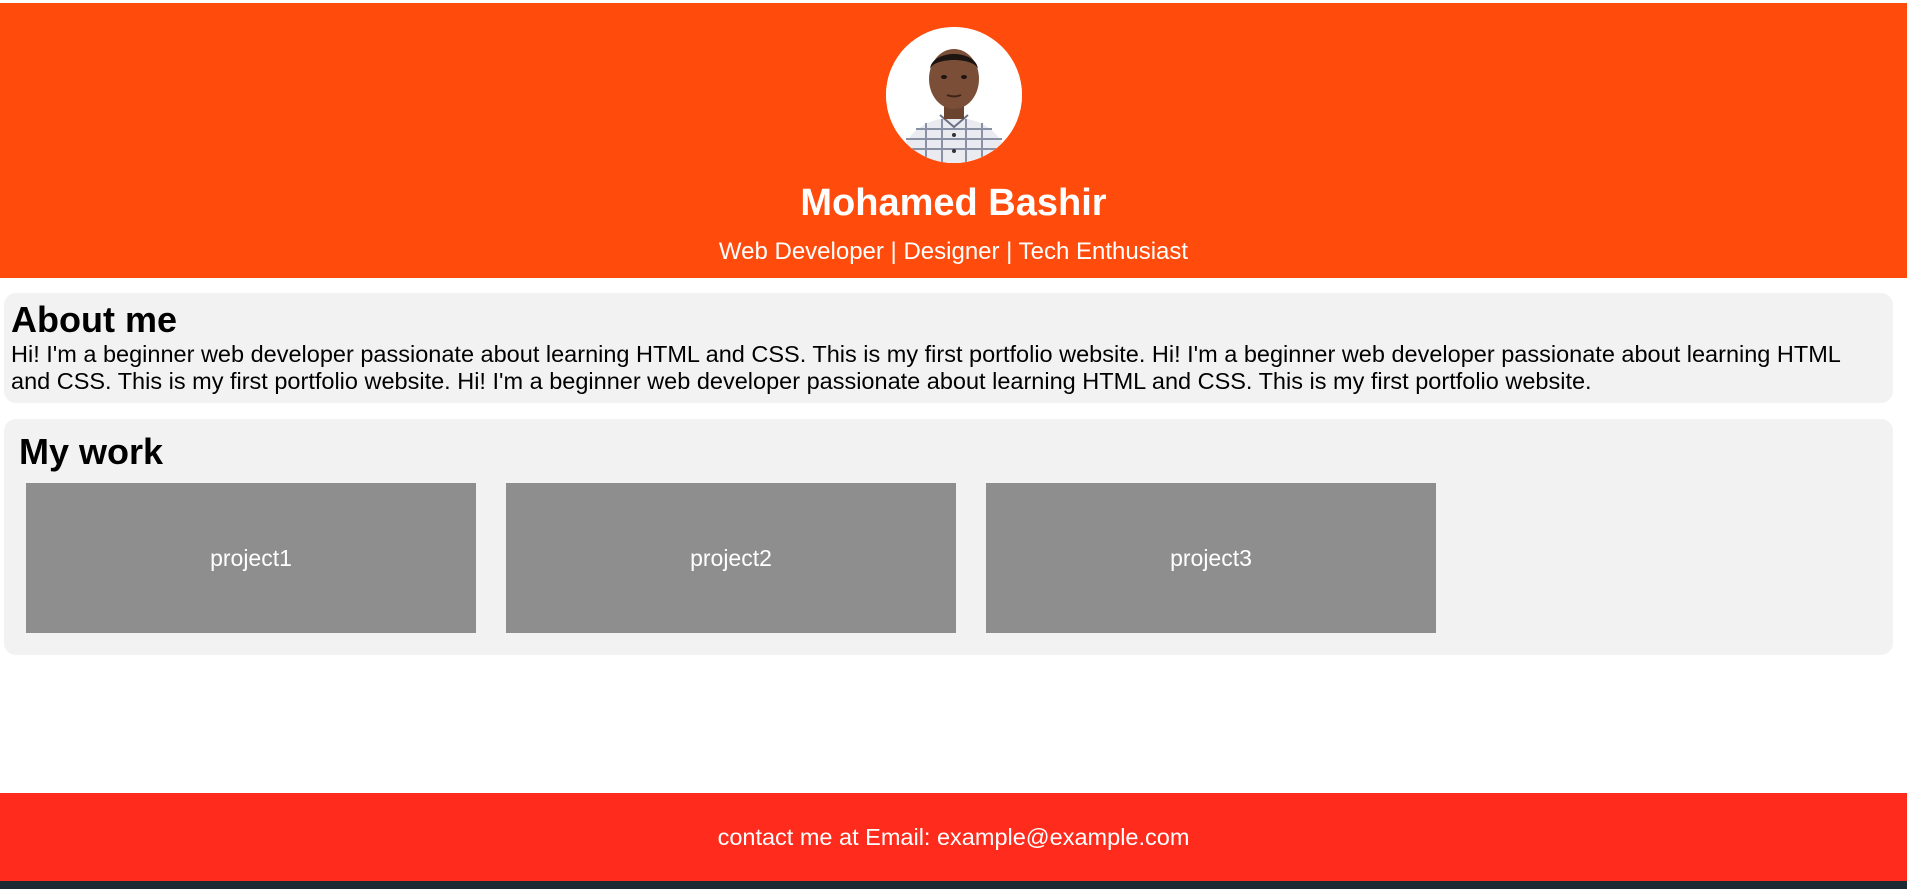 The image size is (1907, 889). I want to click on project-card-2: project2, so click(731, 558).